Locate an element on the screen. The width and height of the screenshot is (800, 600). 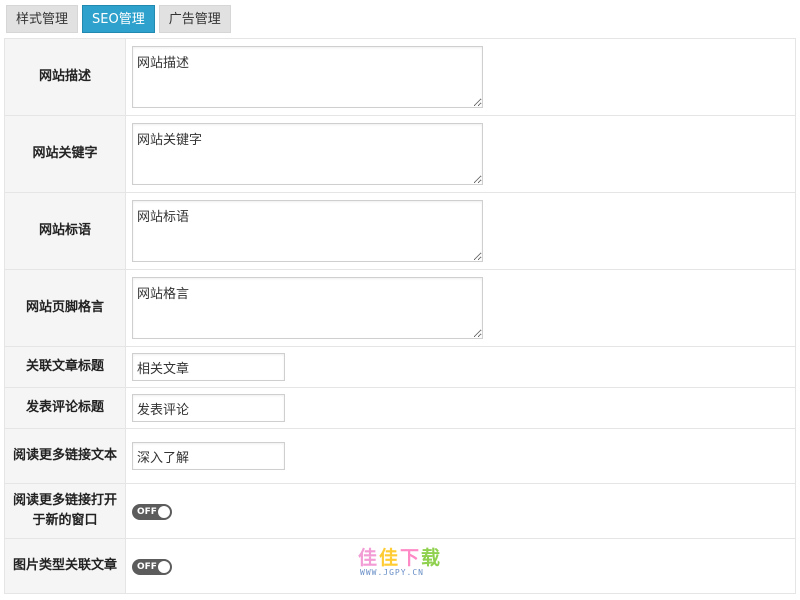
footer-motto-cell: 网站格言 is located at coordinates (460, 308).